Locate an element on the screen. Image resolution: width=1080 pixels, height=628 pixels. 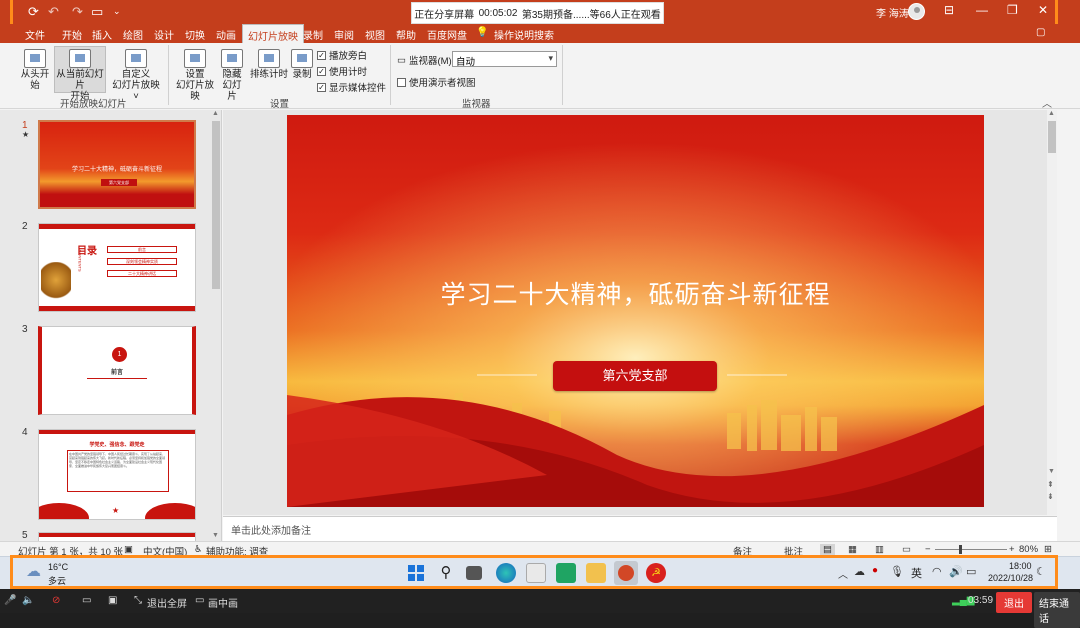
file-explorer-icon is located at coordinates (596, 573).